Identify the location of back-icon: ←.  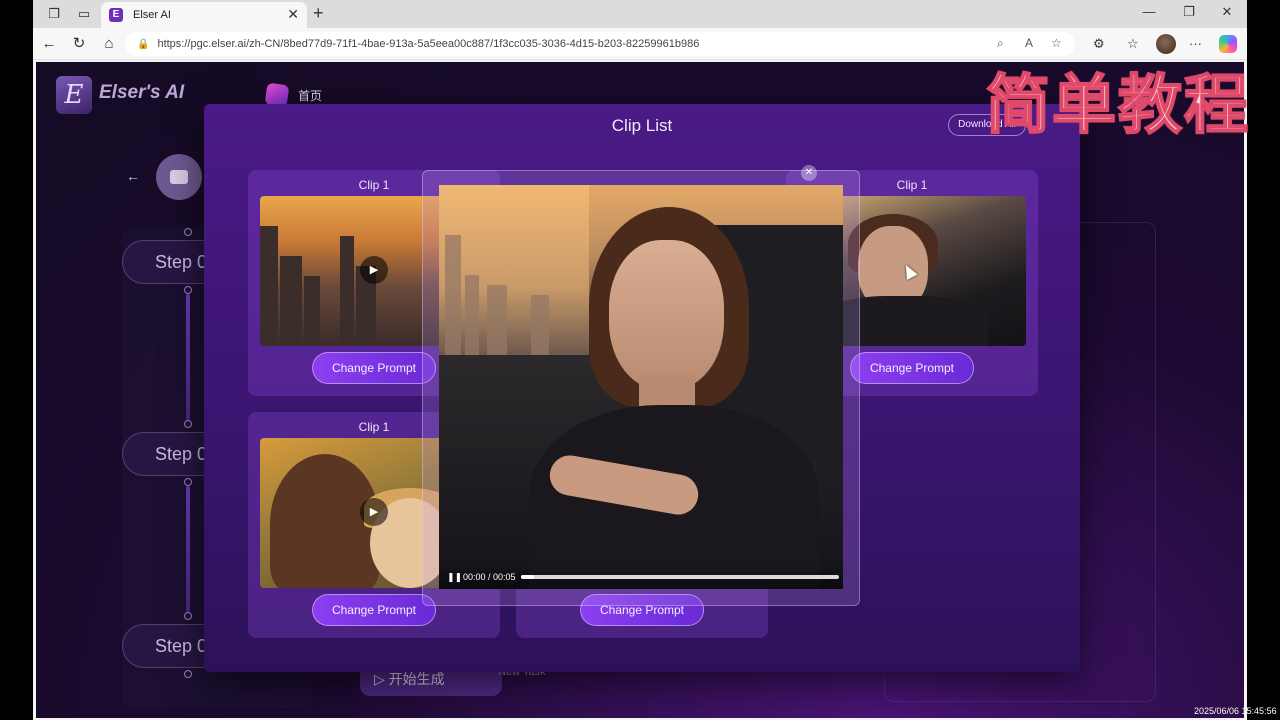
(49, 44).